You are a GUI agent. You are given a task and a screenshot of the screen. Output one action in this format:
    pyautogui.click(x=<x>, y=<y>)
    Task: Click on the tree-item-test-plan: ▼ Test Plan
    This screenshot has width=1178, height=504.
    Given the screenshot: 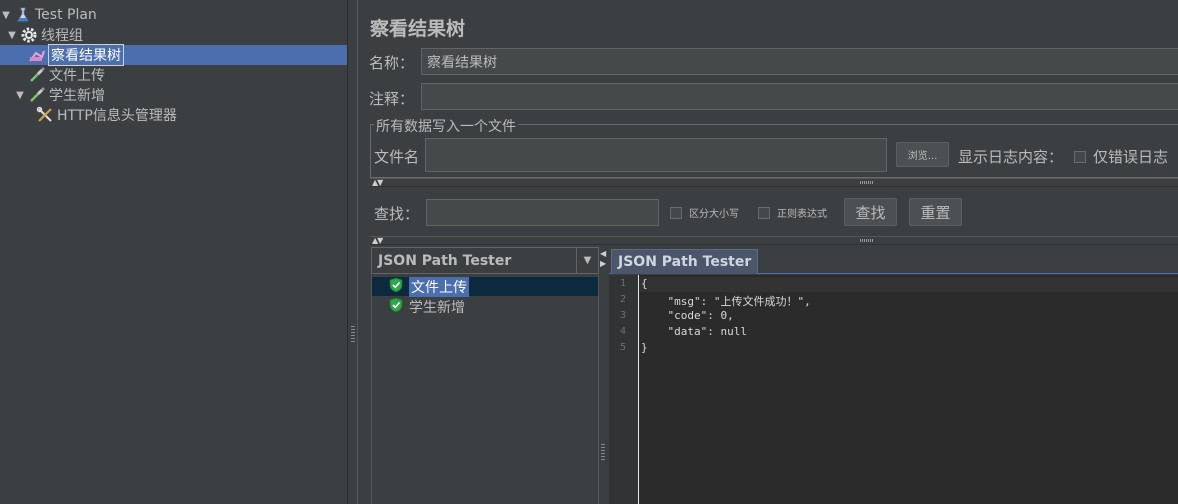 What is the action you would take?
    pyautogui.click(x=48, y=15)
    